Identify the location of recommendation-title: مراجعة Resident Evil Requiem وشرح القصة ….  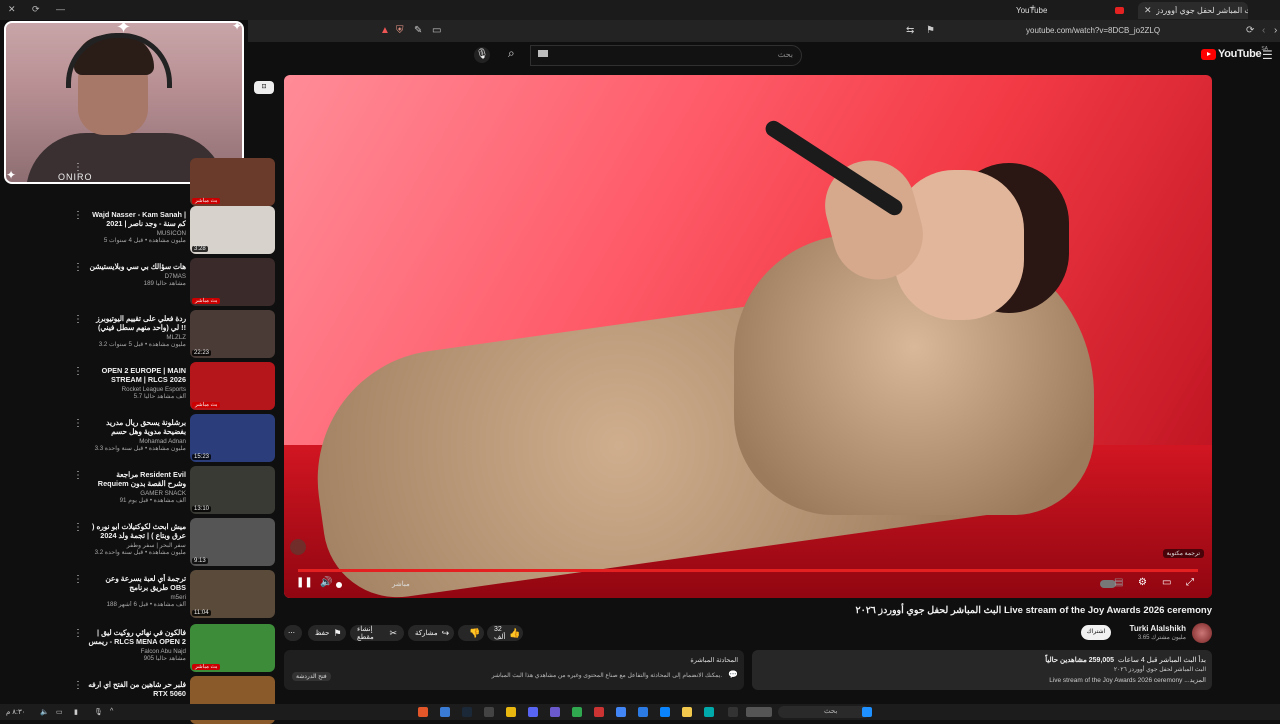
(137, 479).